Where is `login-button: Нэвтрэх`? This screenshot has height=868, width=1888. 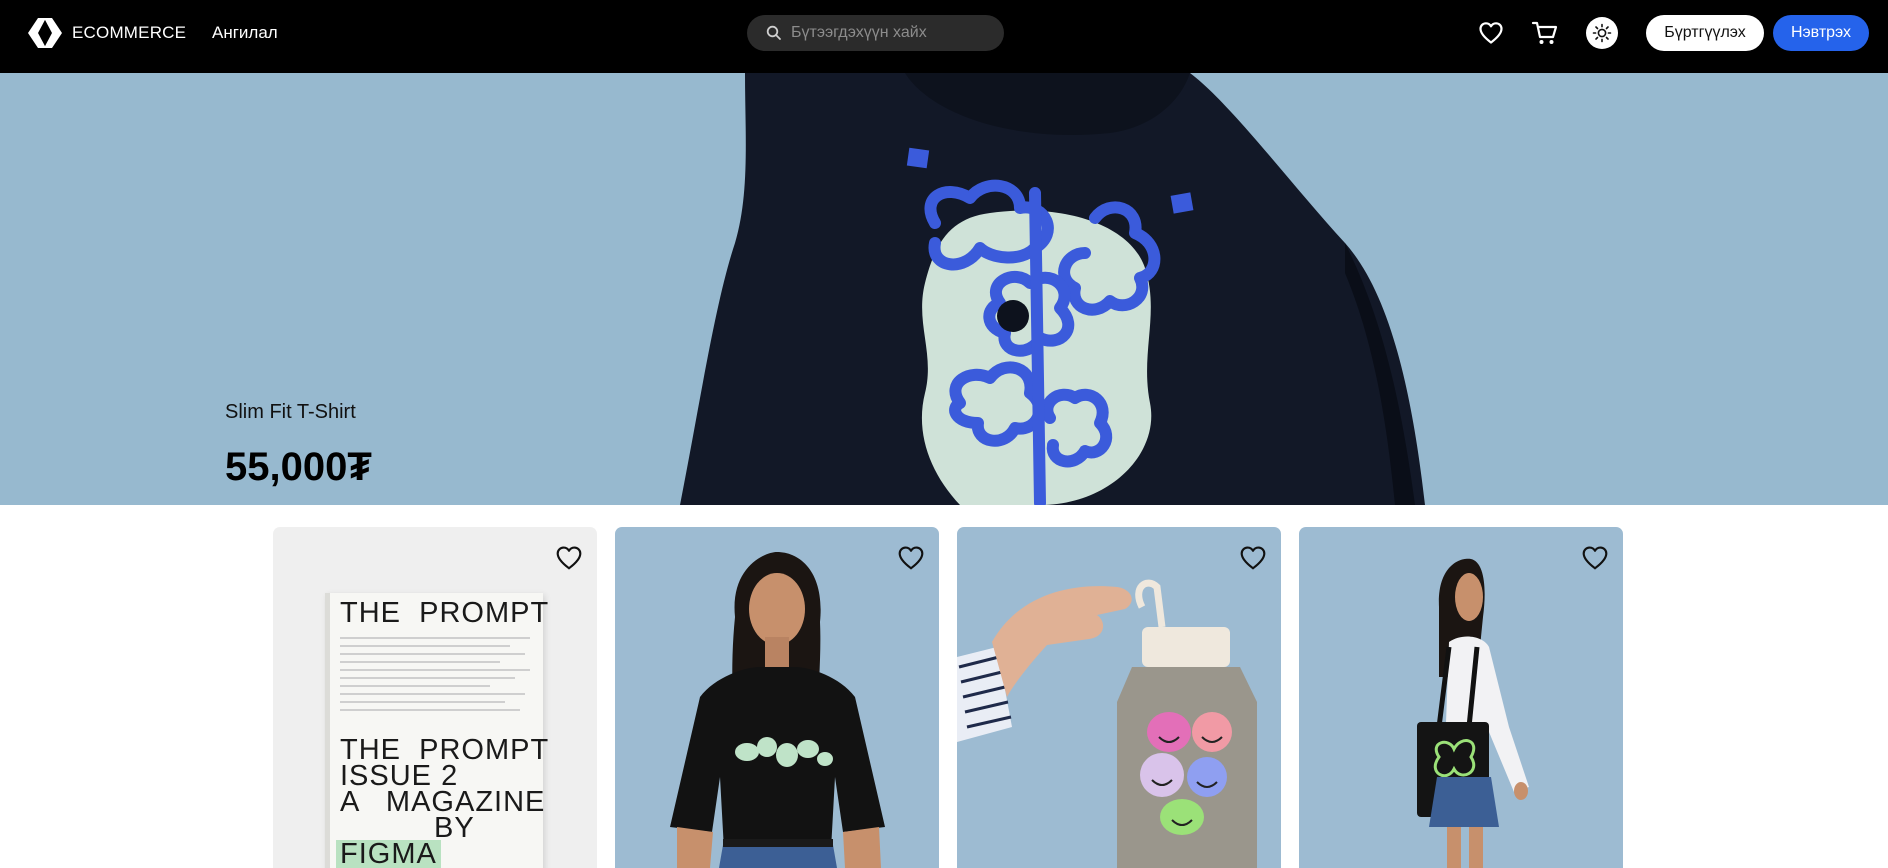
login-button: Нэвтрэх is located at coordinates (1821, 33).